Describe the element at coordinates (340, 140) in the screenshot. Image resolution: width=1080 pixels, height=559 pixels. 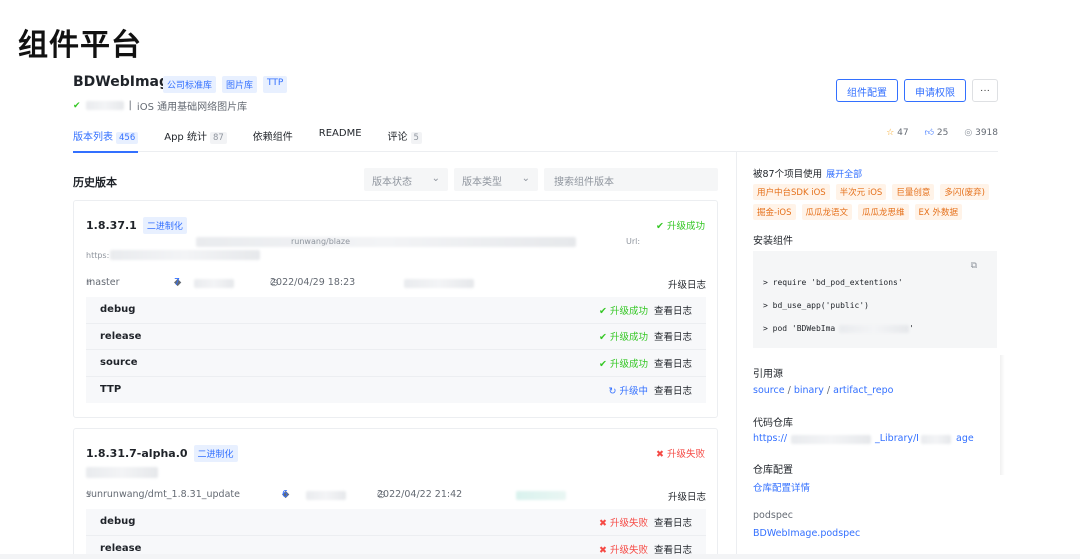
I see `tab-readme: README` at that location.